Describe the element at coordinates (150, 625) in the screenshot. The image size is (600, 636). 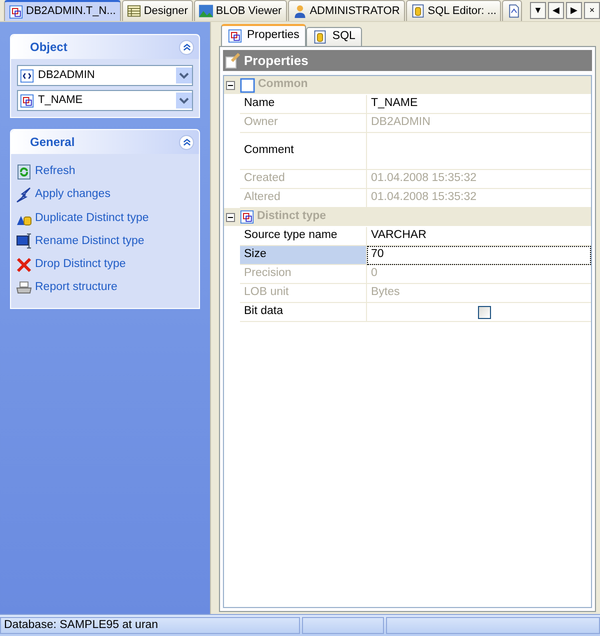
I see `status-text: Database: SAMPLE95 at uran` at that location.